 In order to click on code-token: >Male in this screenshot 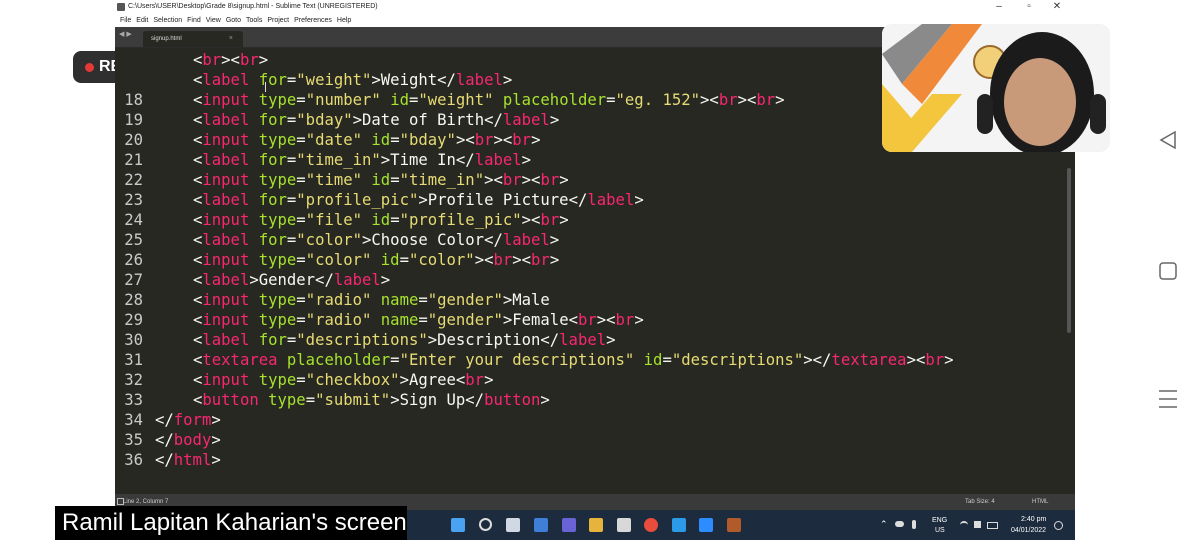, I will do `click(526, 300)`.